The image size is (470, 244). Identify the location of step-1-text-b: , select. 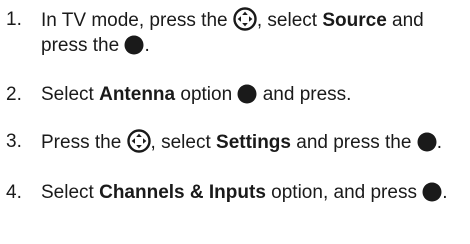
(287, 20).